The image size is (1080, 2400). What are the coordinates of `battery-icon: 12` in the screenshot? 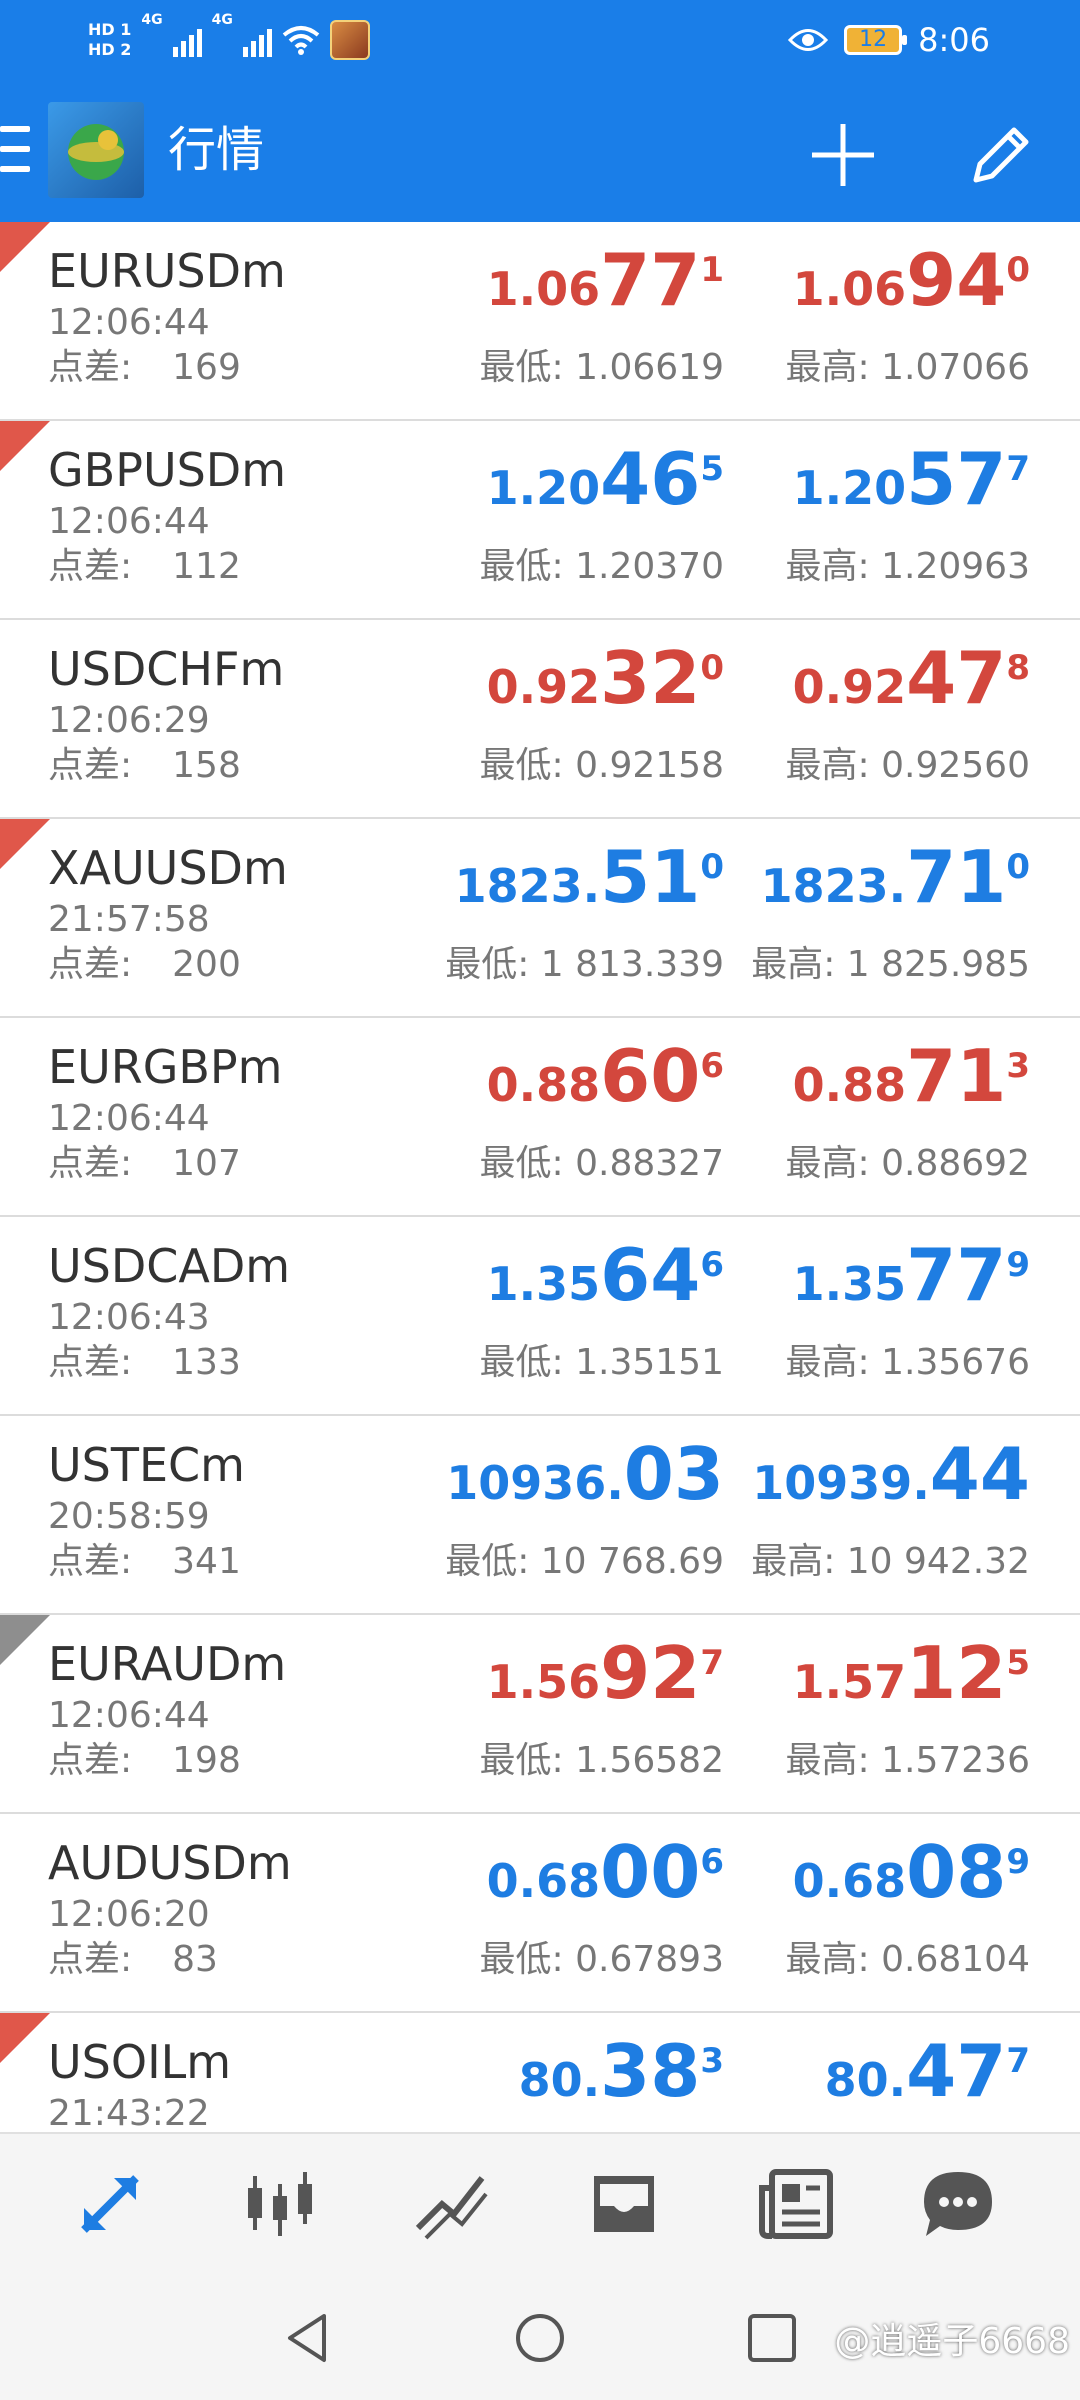 It's located at (876, 40).